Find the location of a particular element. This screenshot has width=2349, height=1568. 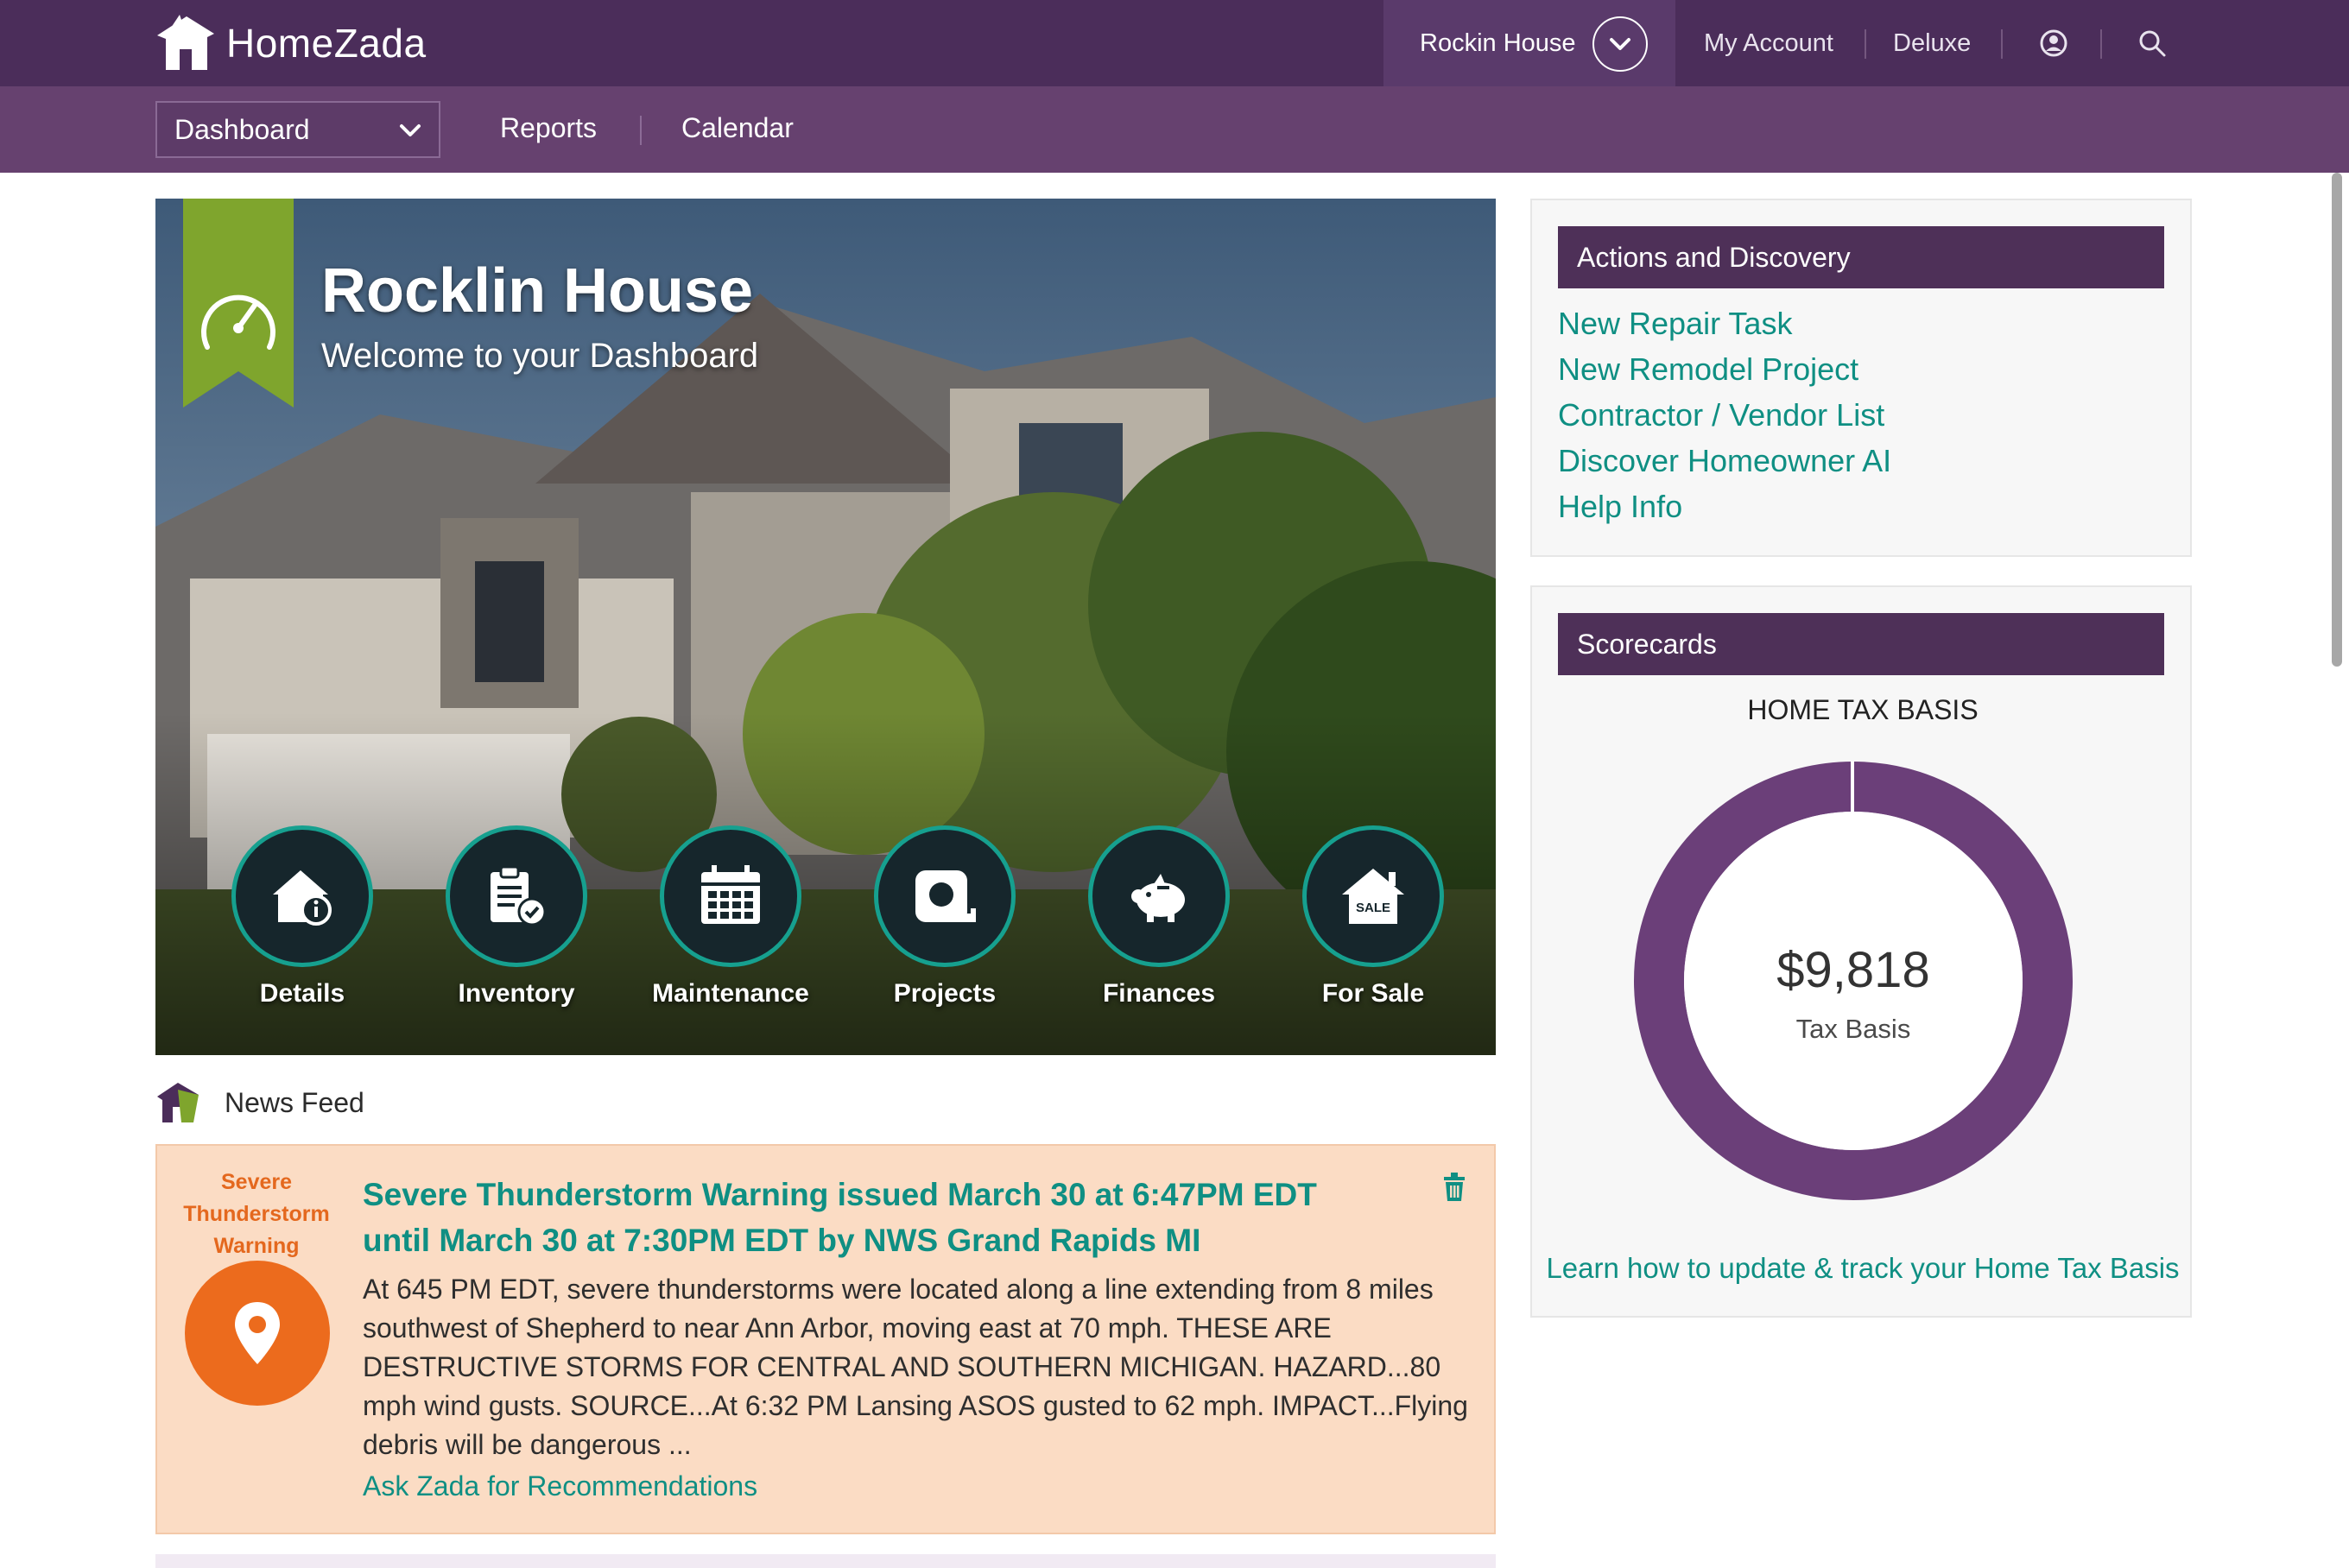

news-feed-title: News Feed is located at coordinates (294, 1102).